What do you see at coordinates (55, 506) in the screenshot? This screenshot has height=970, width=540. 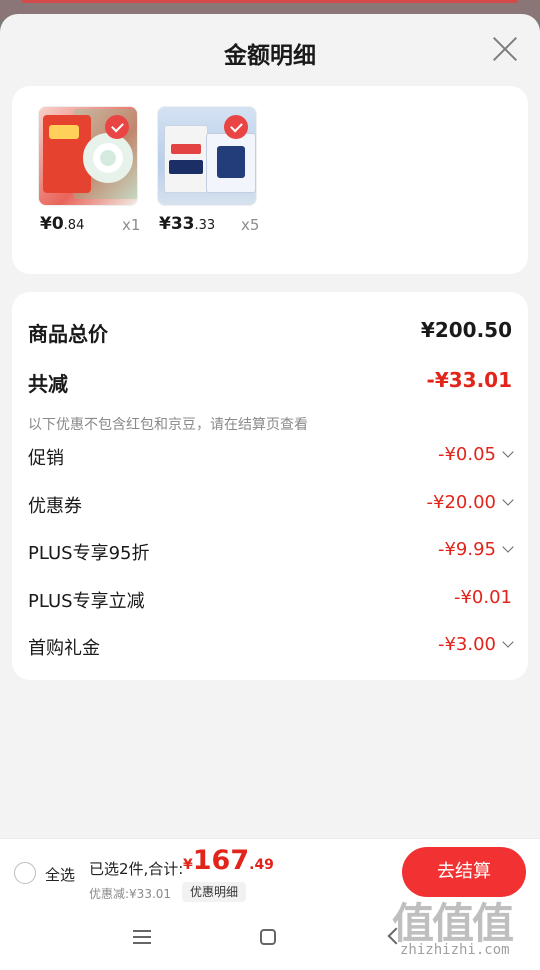 I see `discount-label: 优惠券` at bounding box center [55, 506].